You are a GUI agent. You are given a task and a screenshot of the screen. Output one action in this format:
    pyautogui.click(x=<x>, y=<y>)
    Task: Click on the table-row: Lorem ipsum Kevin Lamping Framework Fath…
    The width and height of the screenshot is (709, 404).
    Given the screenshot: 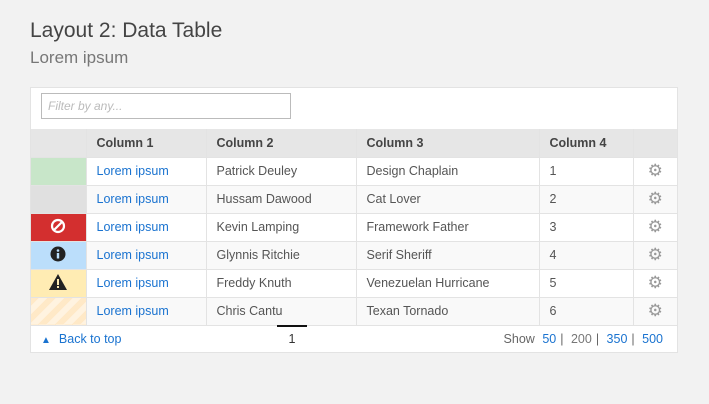 What is the action you would take?
    pyautogui.click(x=354, y=227)
    